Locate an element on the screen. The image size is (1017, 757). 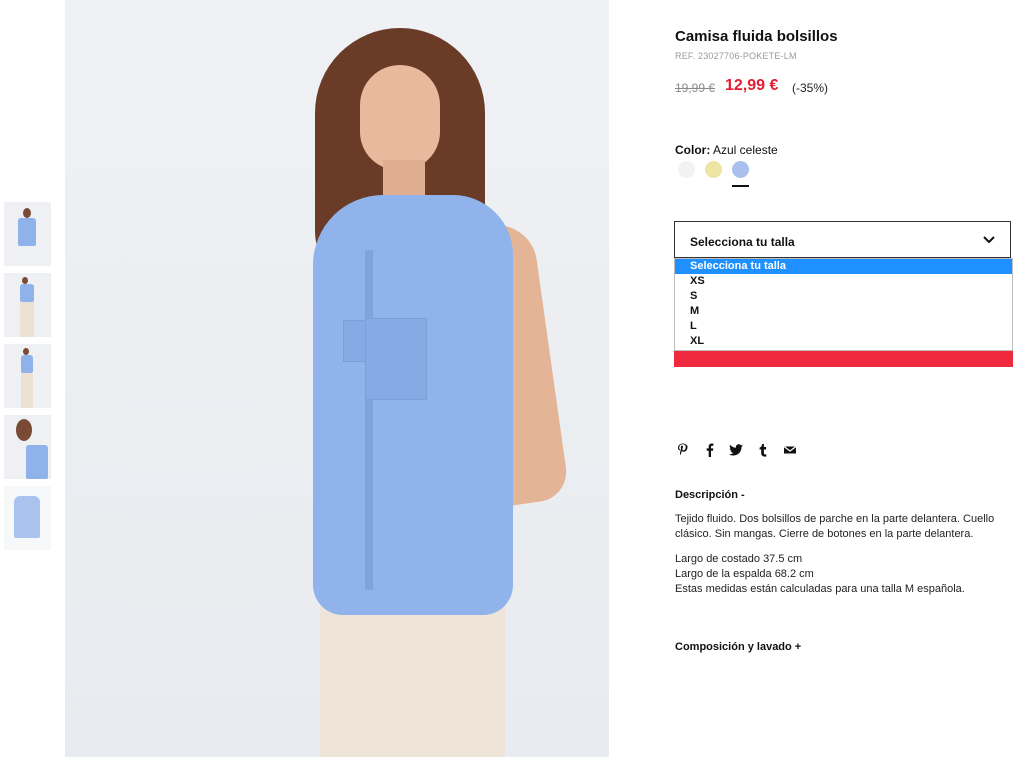
model-face is located at coordinates (400, 117).